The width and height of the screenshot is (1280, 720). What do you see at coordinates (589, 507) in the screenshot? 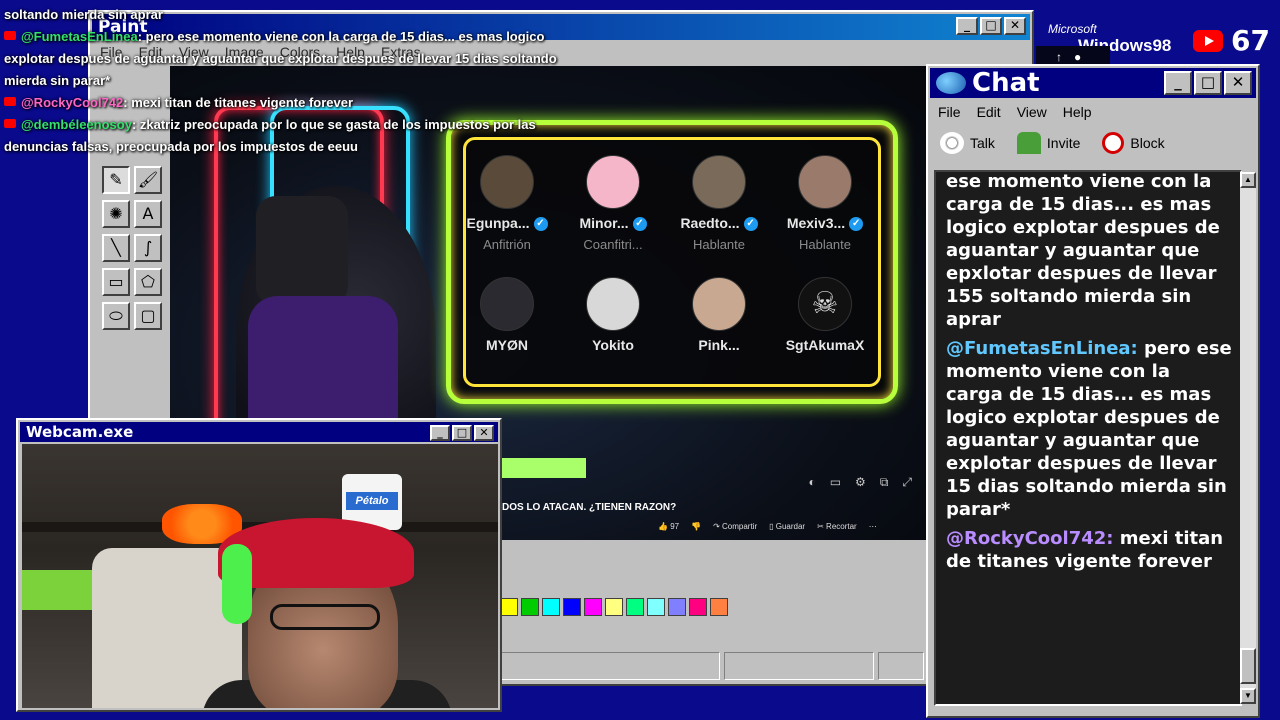
I see `video-title: DOS LO ATACAN. ¿TIENEN RAZON?` at bounding box center [589, 507].